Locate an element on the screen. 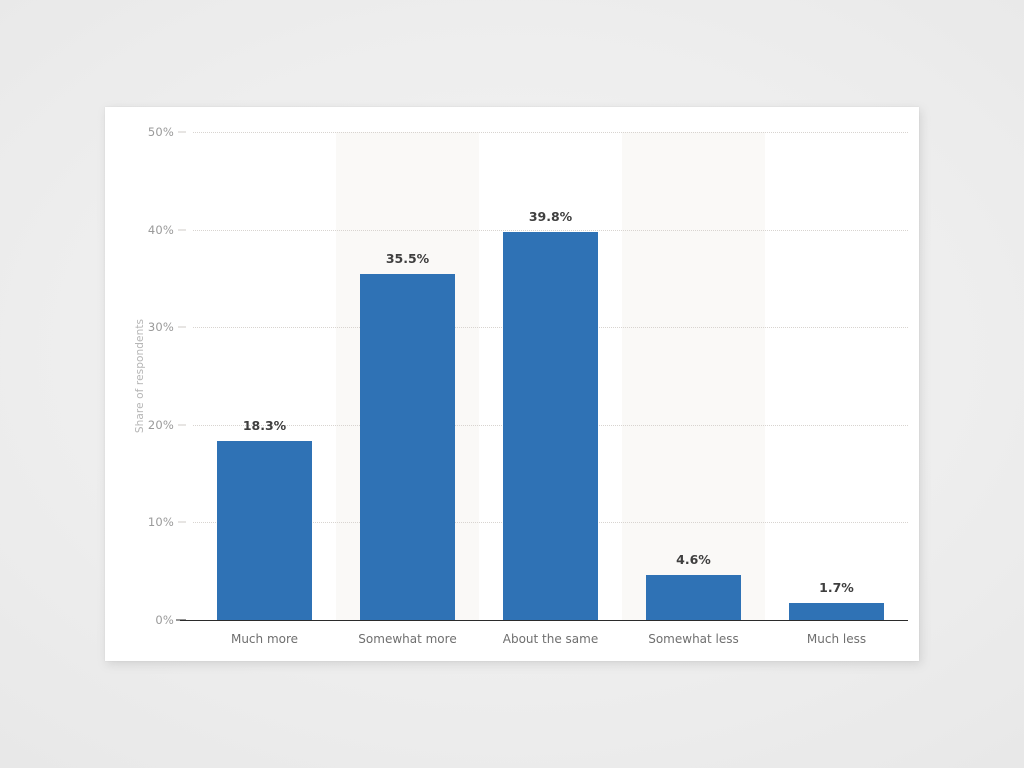 The image size is (1024, 768). x-axis-category-label: About the same is located at coordinates (550, 639).